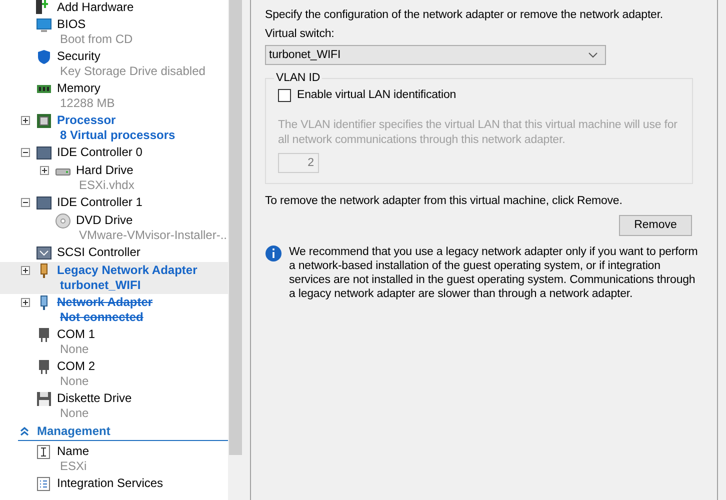 This screenshot has width=726, height=500. Describe the element at coordinates (114, 153) in the screenshot. I see `tree-item: IDE Controller 0` at that location.